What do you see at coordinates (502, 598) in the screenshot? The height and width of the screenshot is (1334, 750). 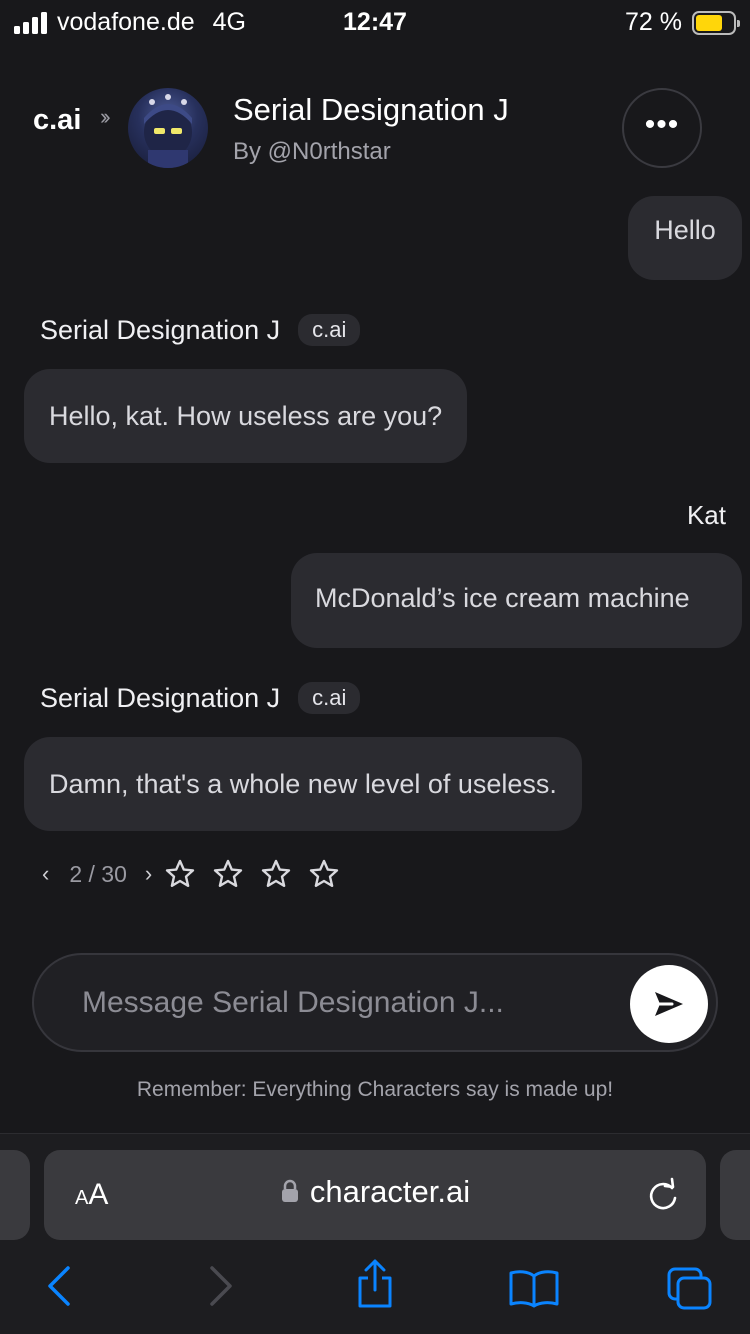 I see `message-text: McDonald’s ice cream machine` at bounding box center [502, 598].